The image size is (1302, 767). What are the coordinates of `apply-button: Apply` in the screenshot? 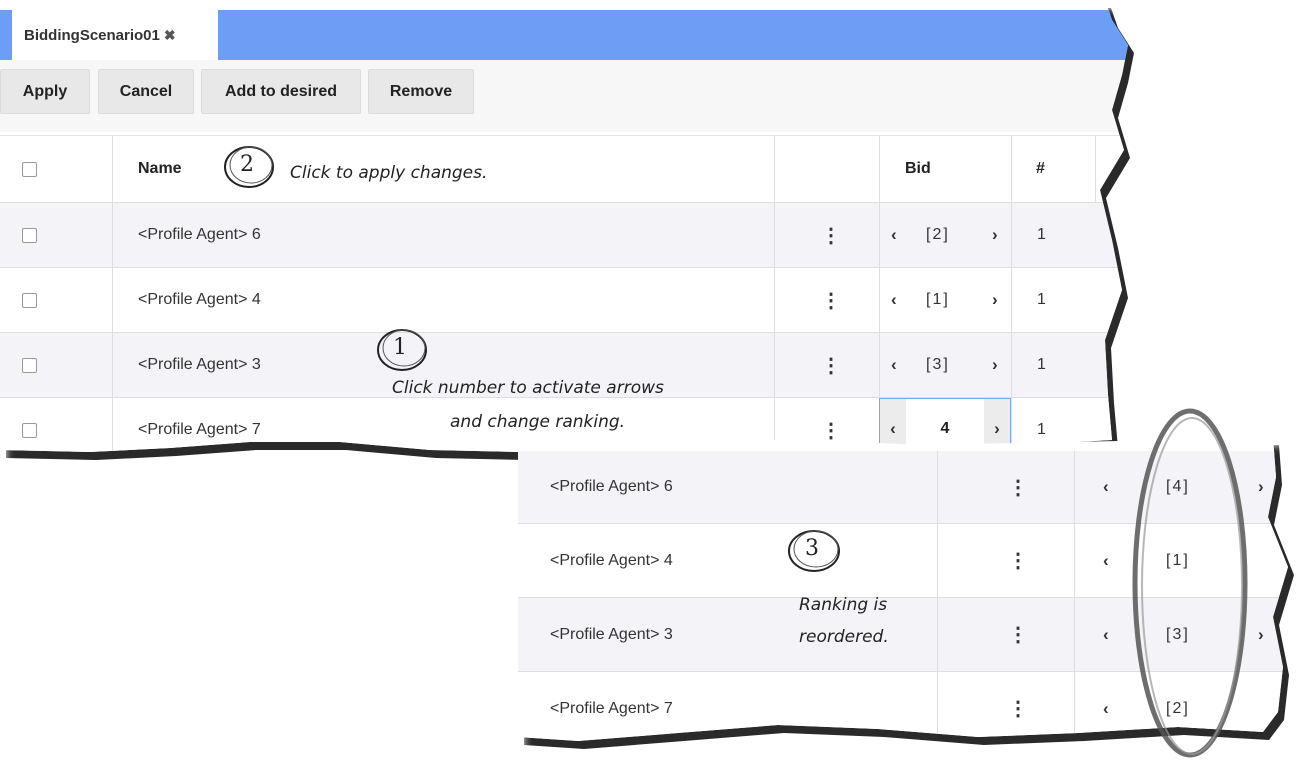 It's located at (45, 91).